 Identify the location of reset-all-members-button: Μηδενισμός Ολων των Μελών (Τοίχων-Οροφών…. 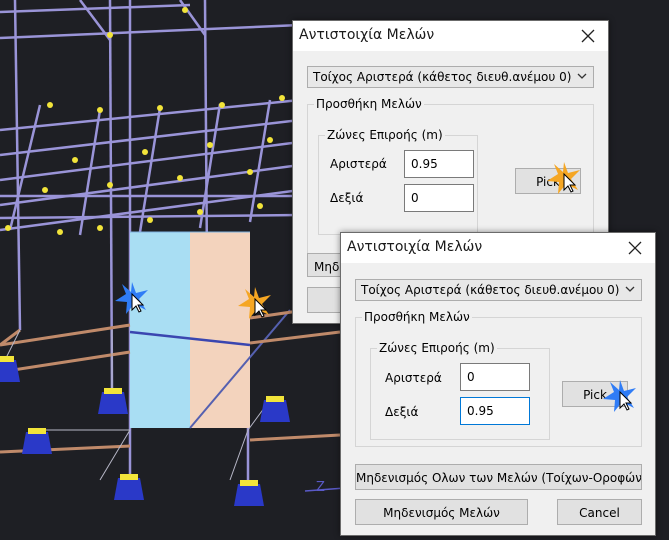
(498, 477).